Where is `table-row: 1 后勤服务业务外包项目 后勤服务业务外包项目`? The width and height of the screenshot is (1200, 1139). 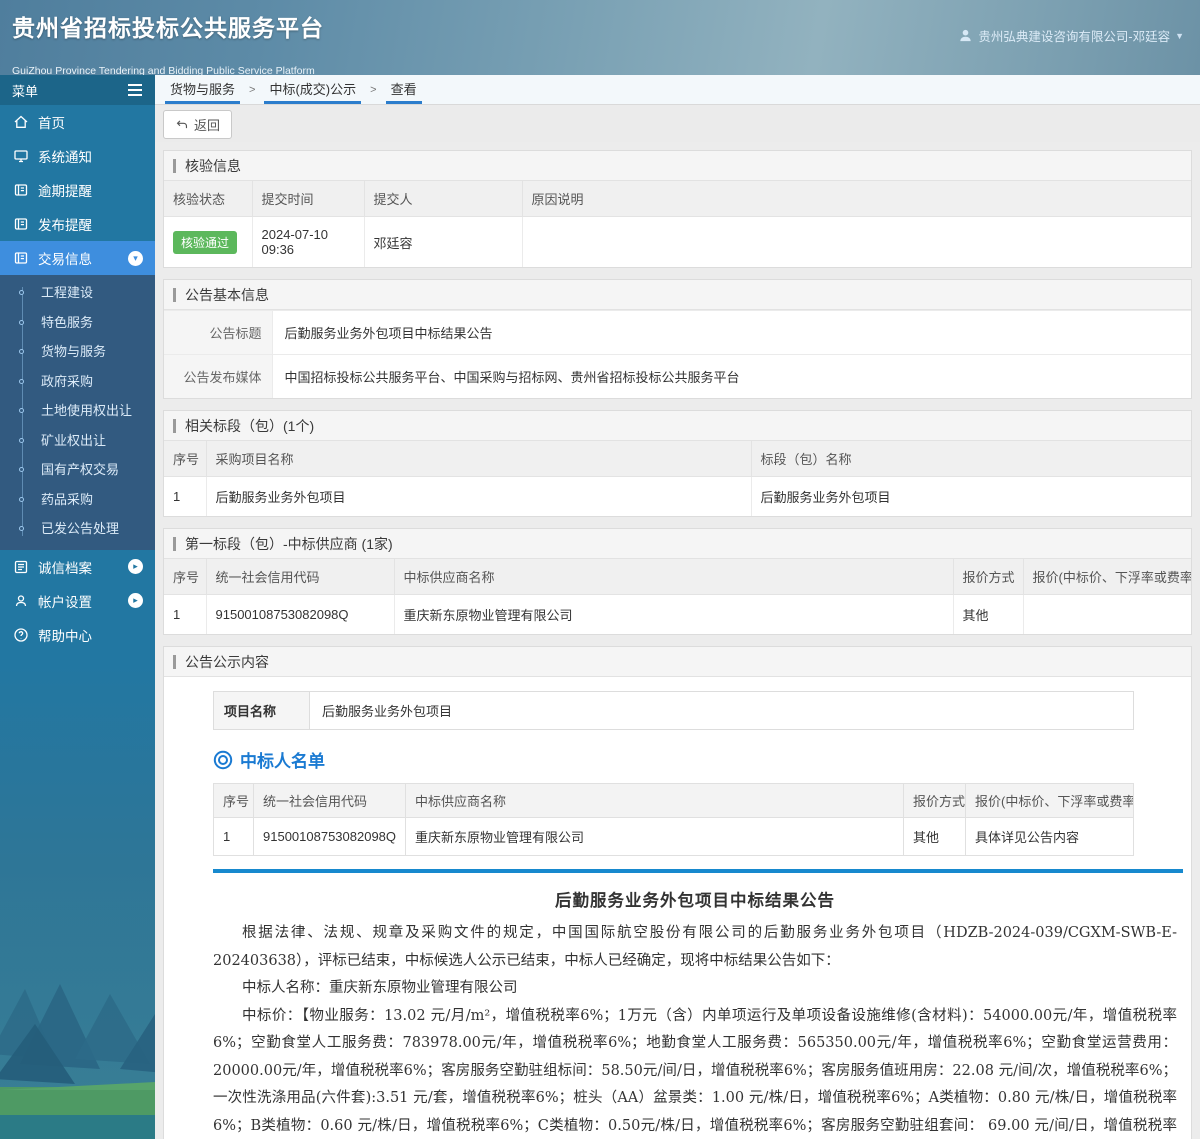 table-row: 1 后勤服务业务外包项目 后勤服务业务外包项目 is located at coordinates (677, 496).